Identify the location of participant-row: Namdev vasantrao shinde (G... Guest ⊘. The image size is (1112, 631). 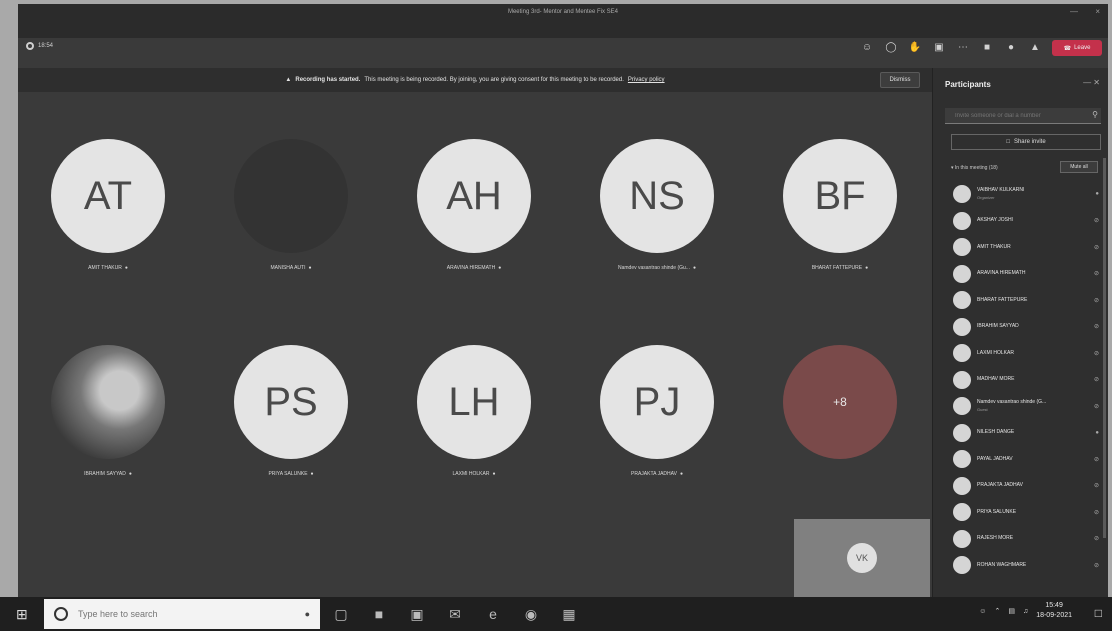
(1024, 406).